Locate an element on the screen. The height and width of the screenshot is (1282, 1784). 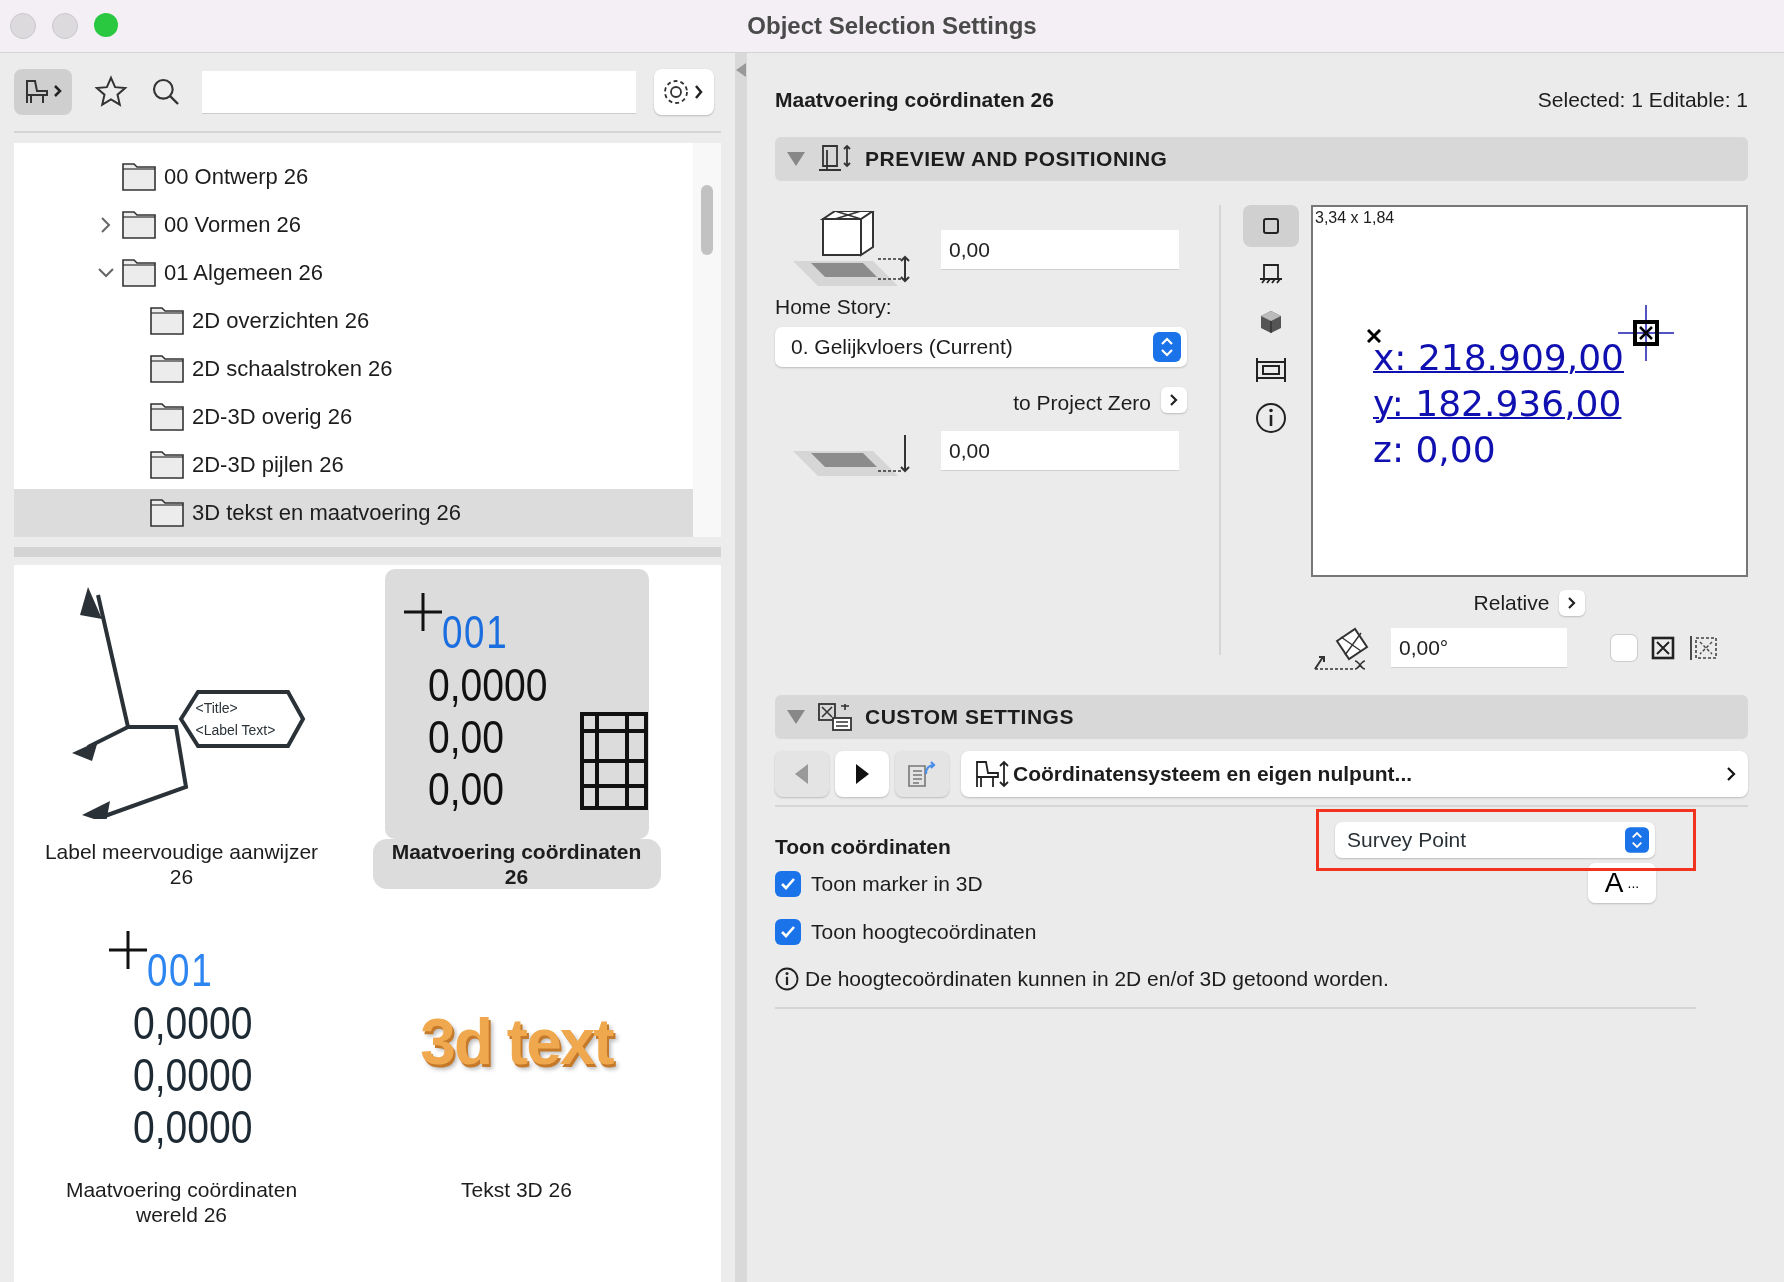
cross-mark-icon is located at coordinates (1374, 336).